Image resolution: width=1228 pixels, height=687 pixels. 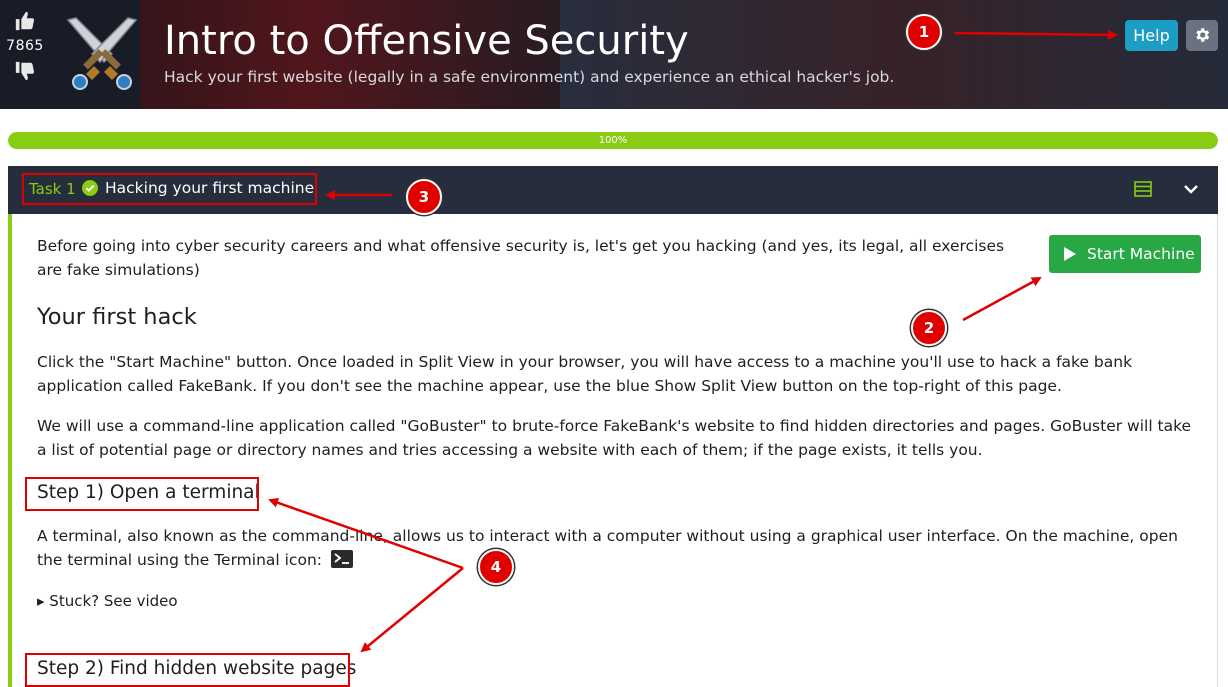 What do you see at coordinates (424, 197) in the screenshot?
I see `annotation-badge-3: 3` at bounding box center [424, 197].